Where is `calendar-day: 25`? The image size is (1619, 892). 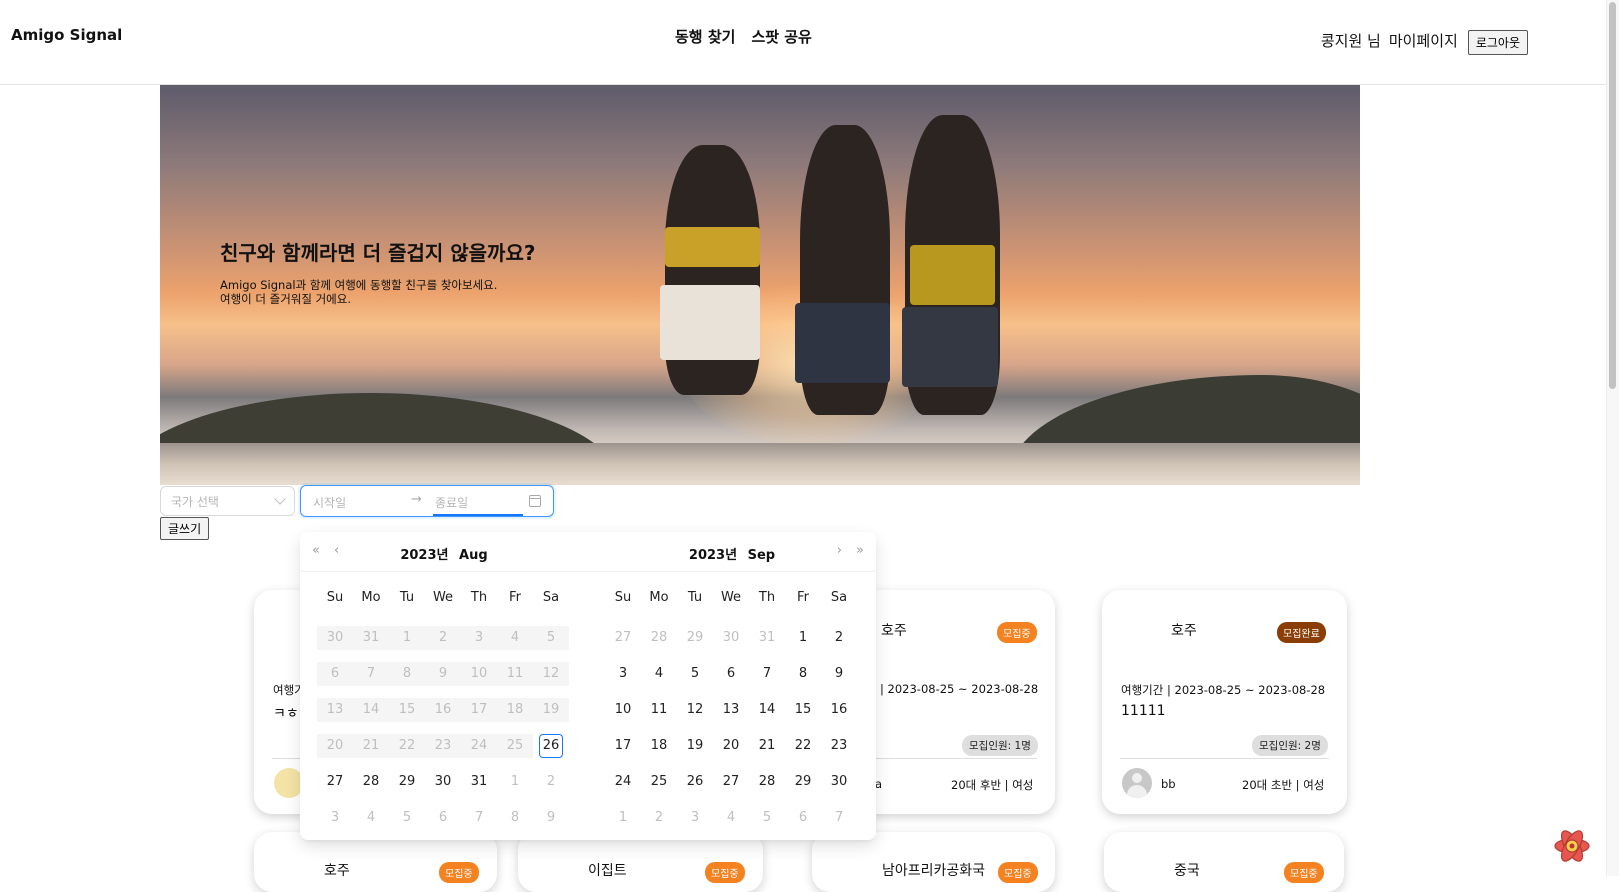 calendar-day: 25 is located at coordinates (659, 782).